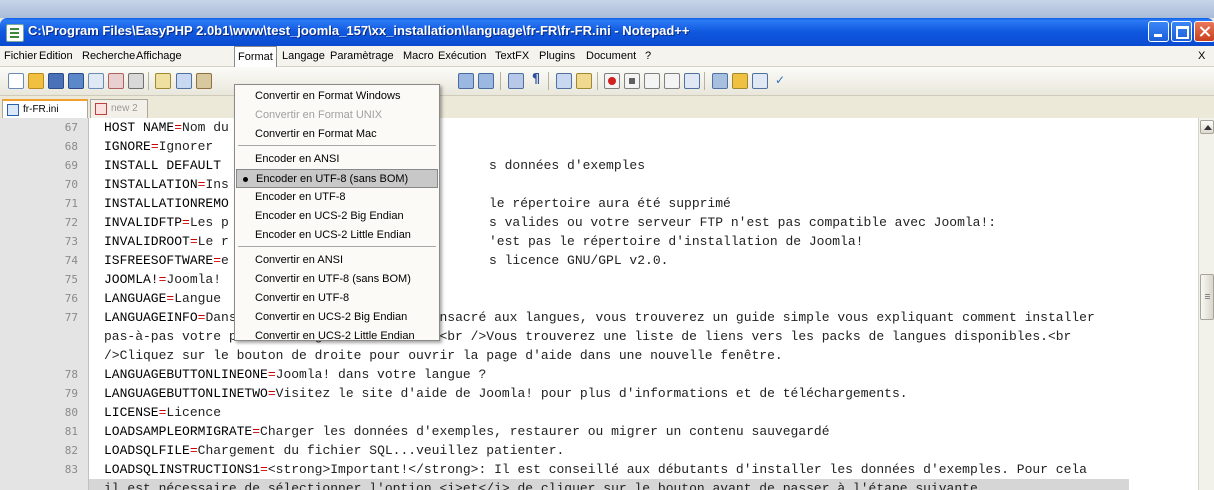 The width and height of the screenshot is (1214, 490). Describe the element at coordinates (632, 81) in the screenshot. I see `stop-macro-icon` at that location.